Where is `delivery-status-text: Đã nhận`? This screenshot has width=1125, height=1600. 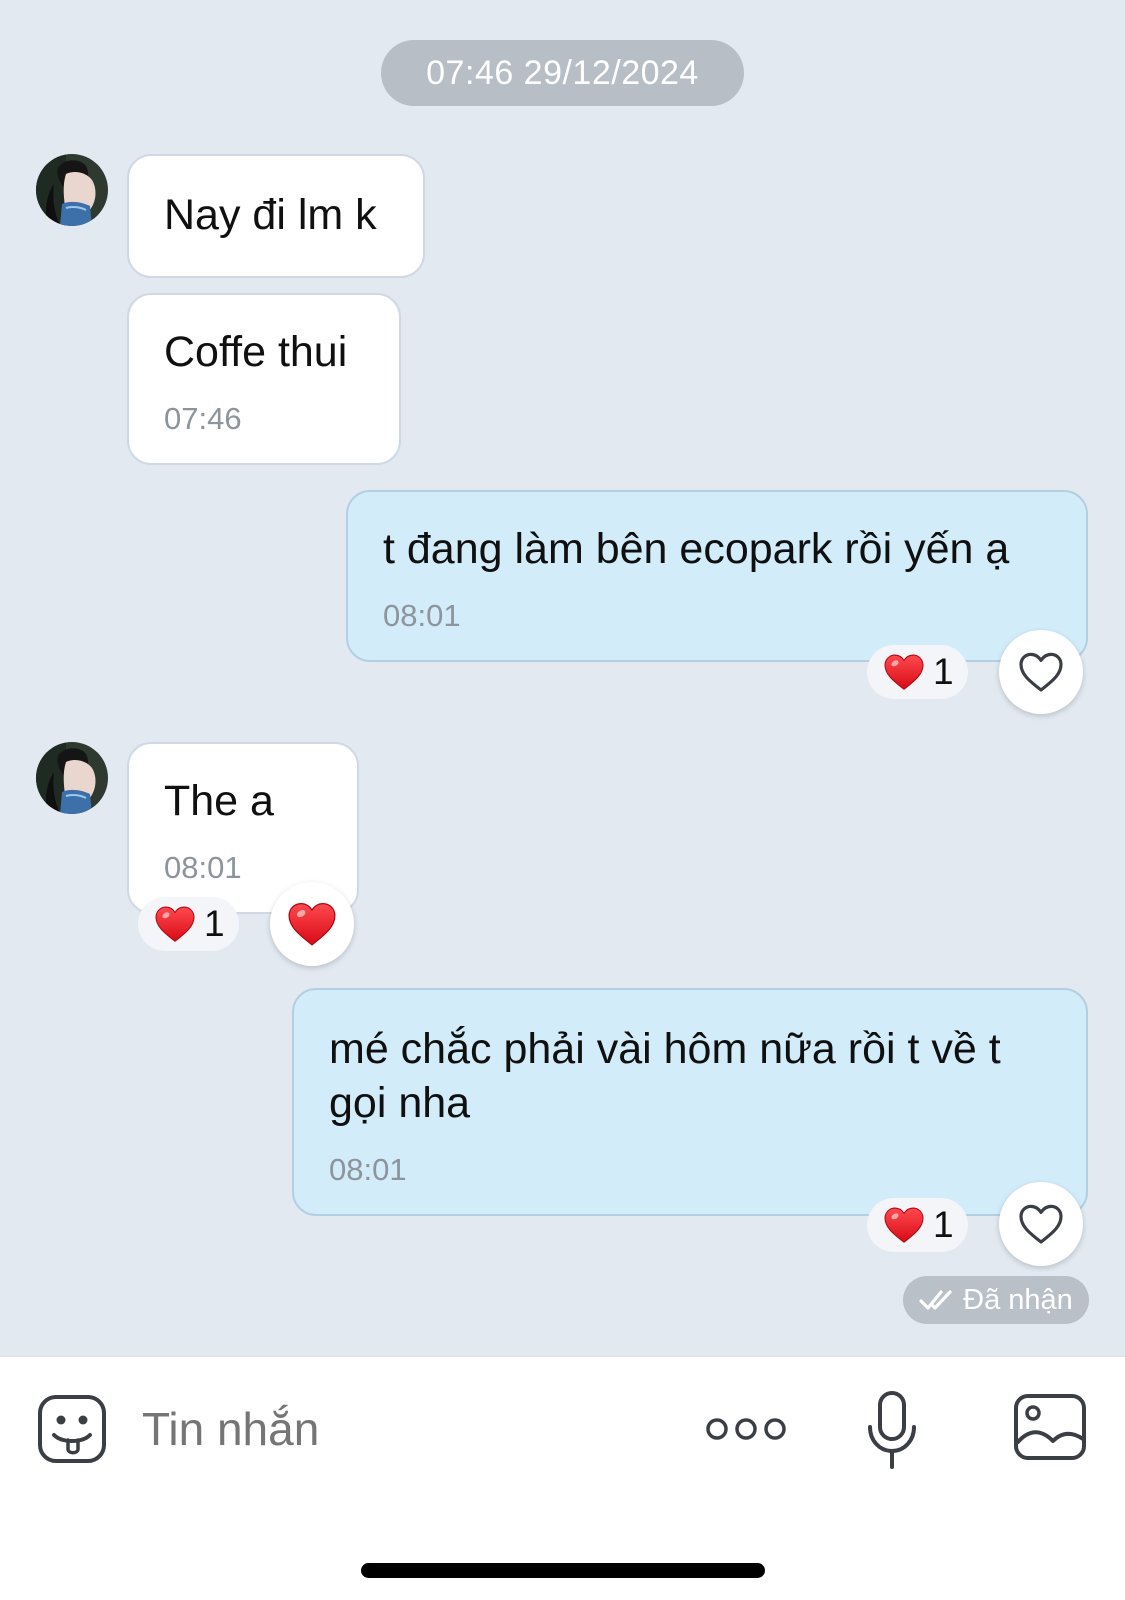 delivery-status-text: Đã nhận is located at coordinates (1018, 1299).